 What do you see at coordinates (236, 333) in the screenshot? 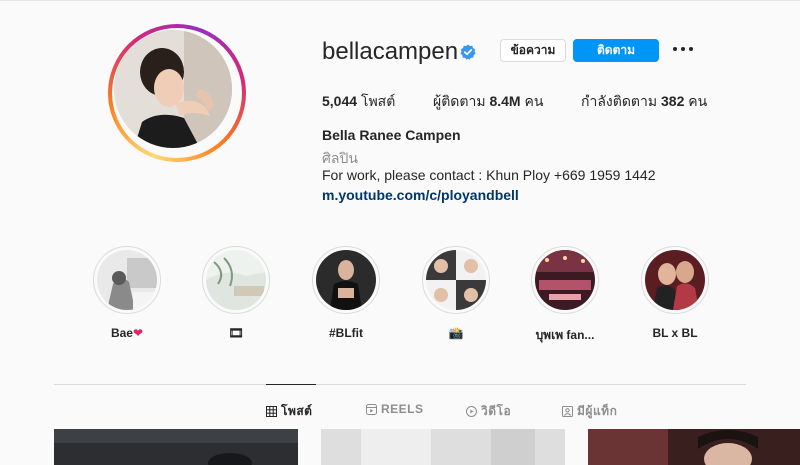
I see `highlight-label: 🎞` at bounding box center [236, 333].